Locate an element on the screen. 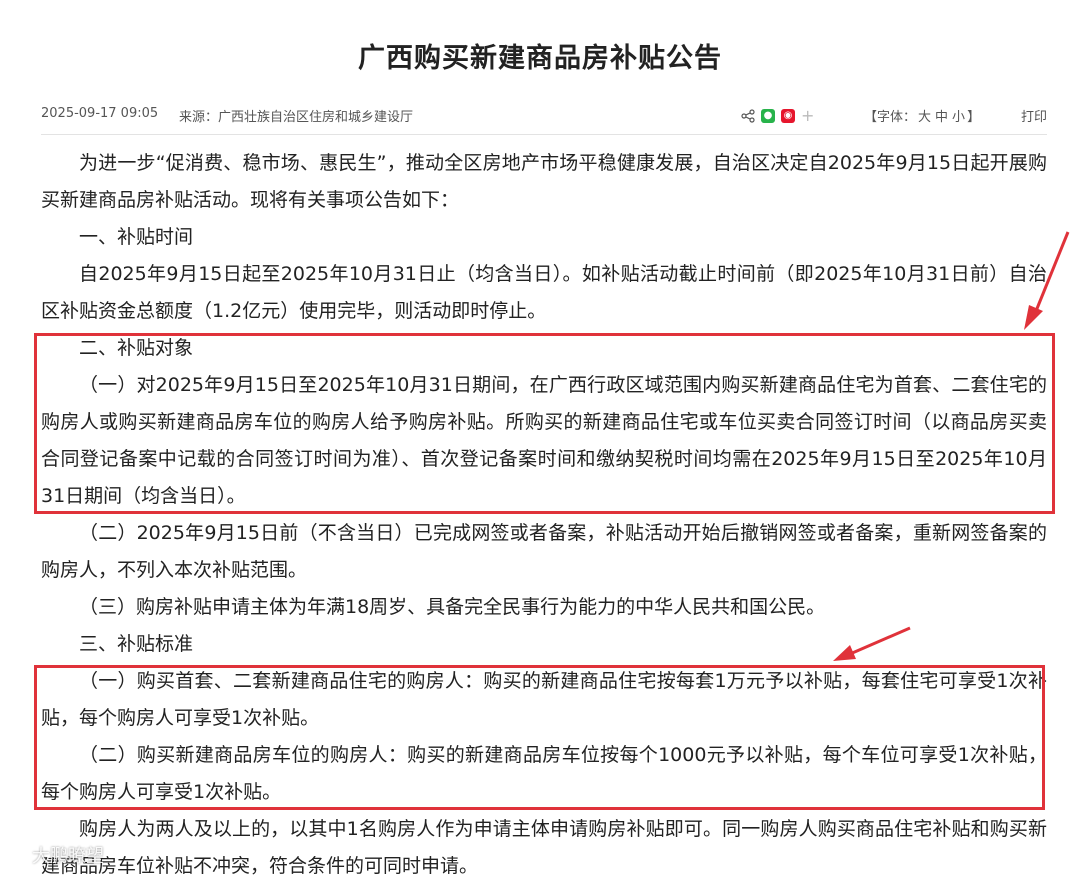 The image size is (1080, 885). font-size-label: 【字体： is located at coordinates (890, 117).